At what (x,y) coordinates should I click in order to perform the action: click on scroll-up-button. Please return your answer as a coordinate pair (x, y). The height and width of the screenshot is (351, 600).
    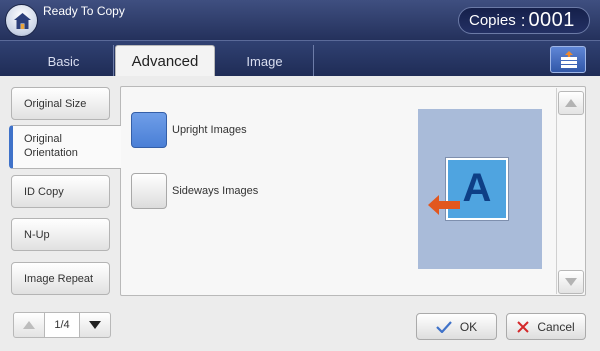
    Looking at the image, I should click on (571, 103).